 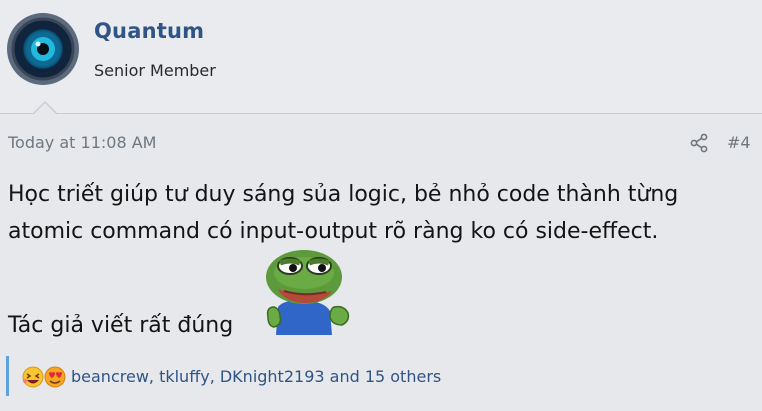 I want to click on love-emoji-icon, so click(x=55, y=377).